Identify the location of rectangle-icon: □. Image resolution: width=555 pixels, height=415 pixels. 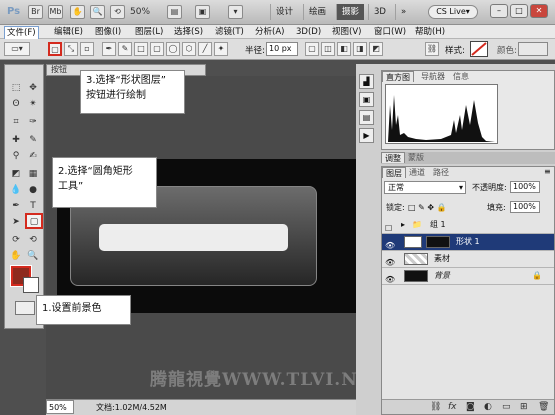
(141, 49).